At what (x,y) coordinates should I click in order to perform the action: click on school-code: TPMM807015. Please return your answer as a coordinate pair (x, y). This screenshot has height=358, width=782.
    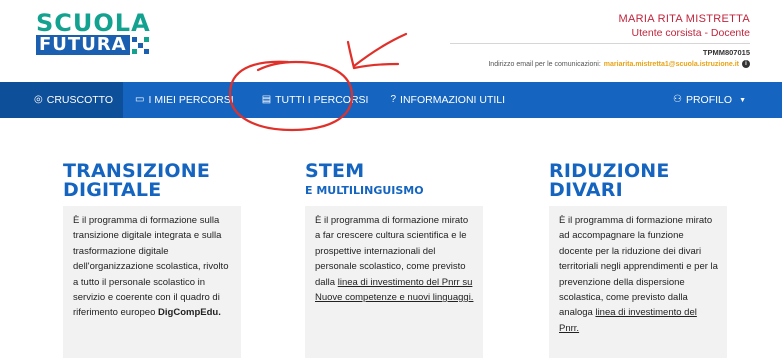
    Looking at the image, I should click on (726, 52).